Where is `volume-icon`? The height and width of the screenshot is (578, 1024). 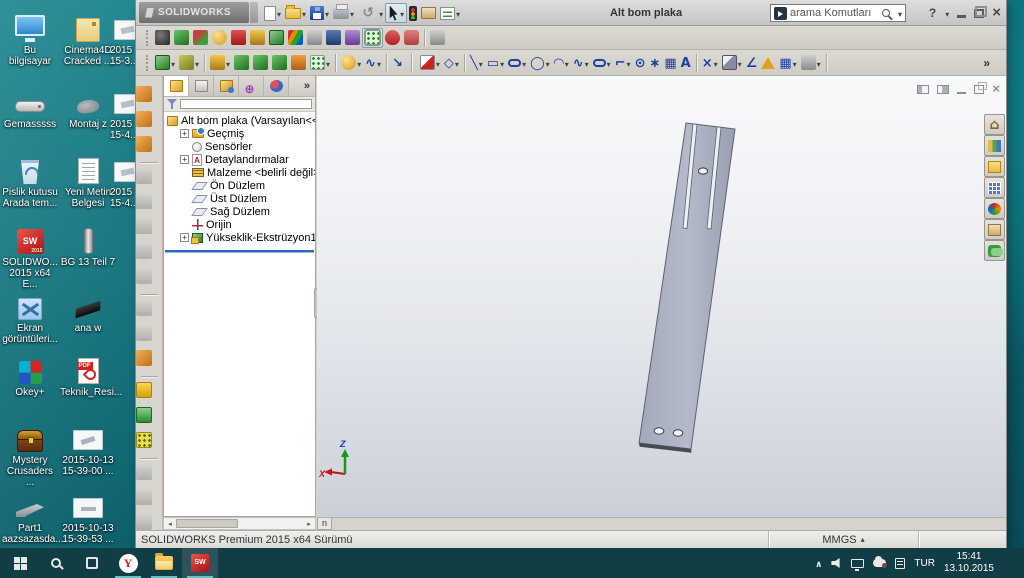
volume-icon is located at coordinates (835, 563).